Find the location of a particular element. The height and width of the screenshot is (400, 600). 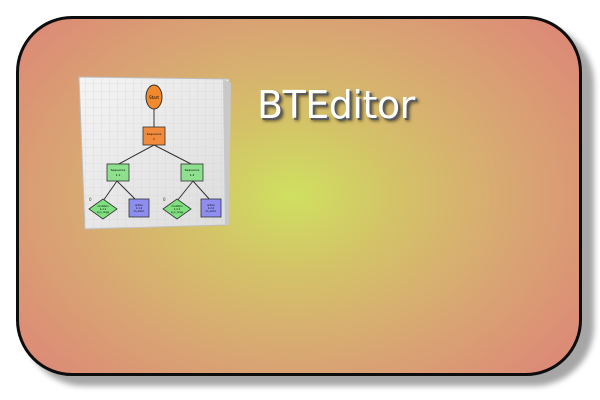

tree-condition-2-detail: is_in_range is located at coordinates (177, 212).